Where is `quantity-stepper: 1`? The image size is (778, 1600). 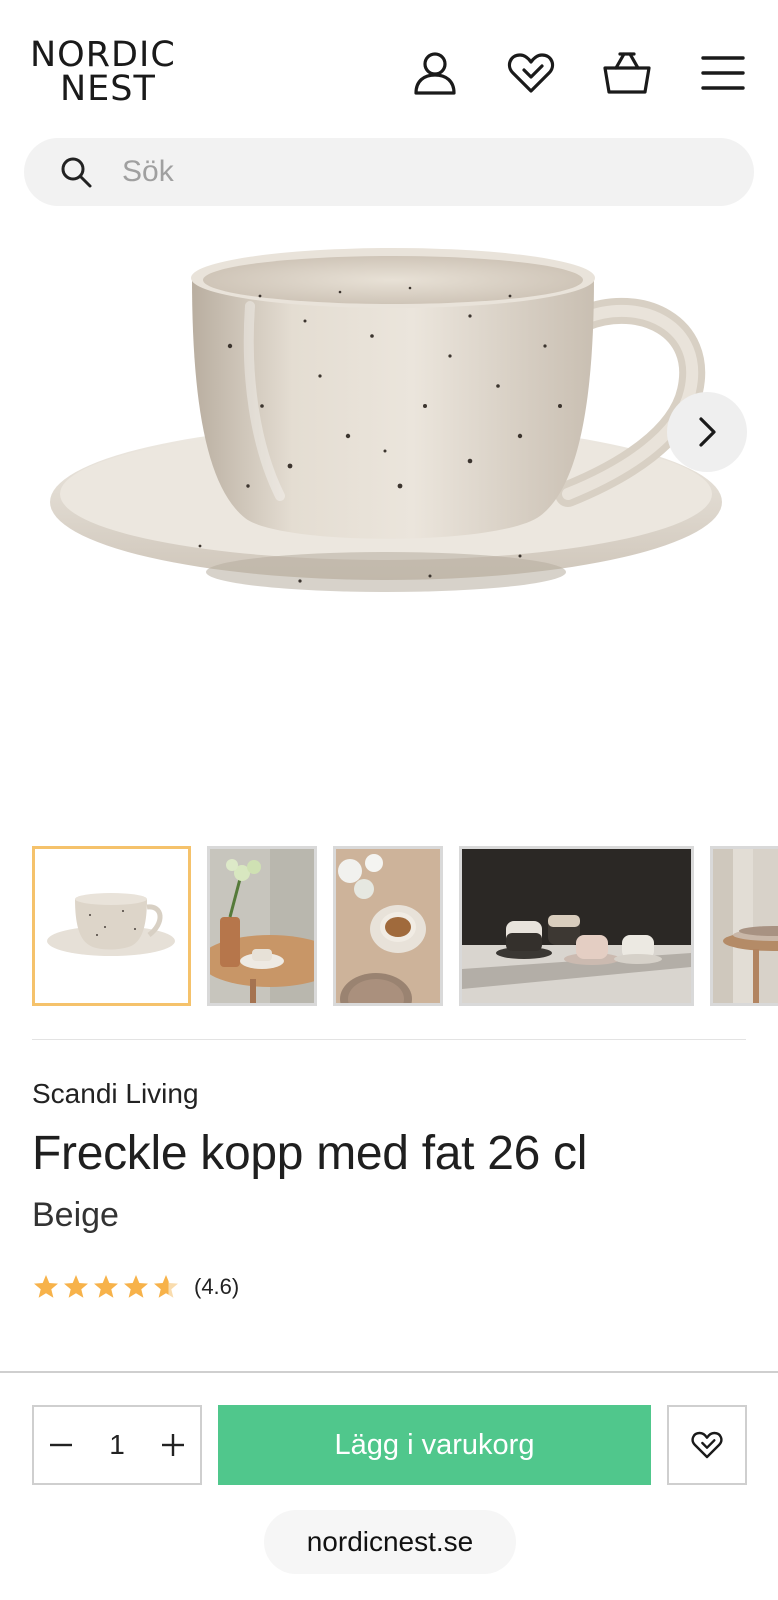
quantity-stepper: 1 is located at coordinates (117, 1445).